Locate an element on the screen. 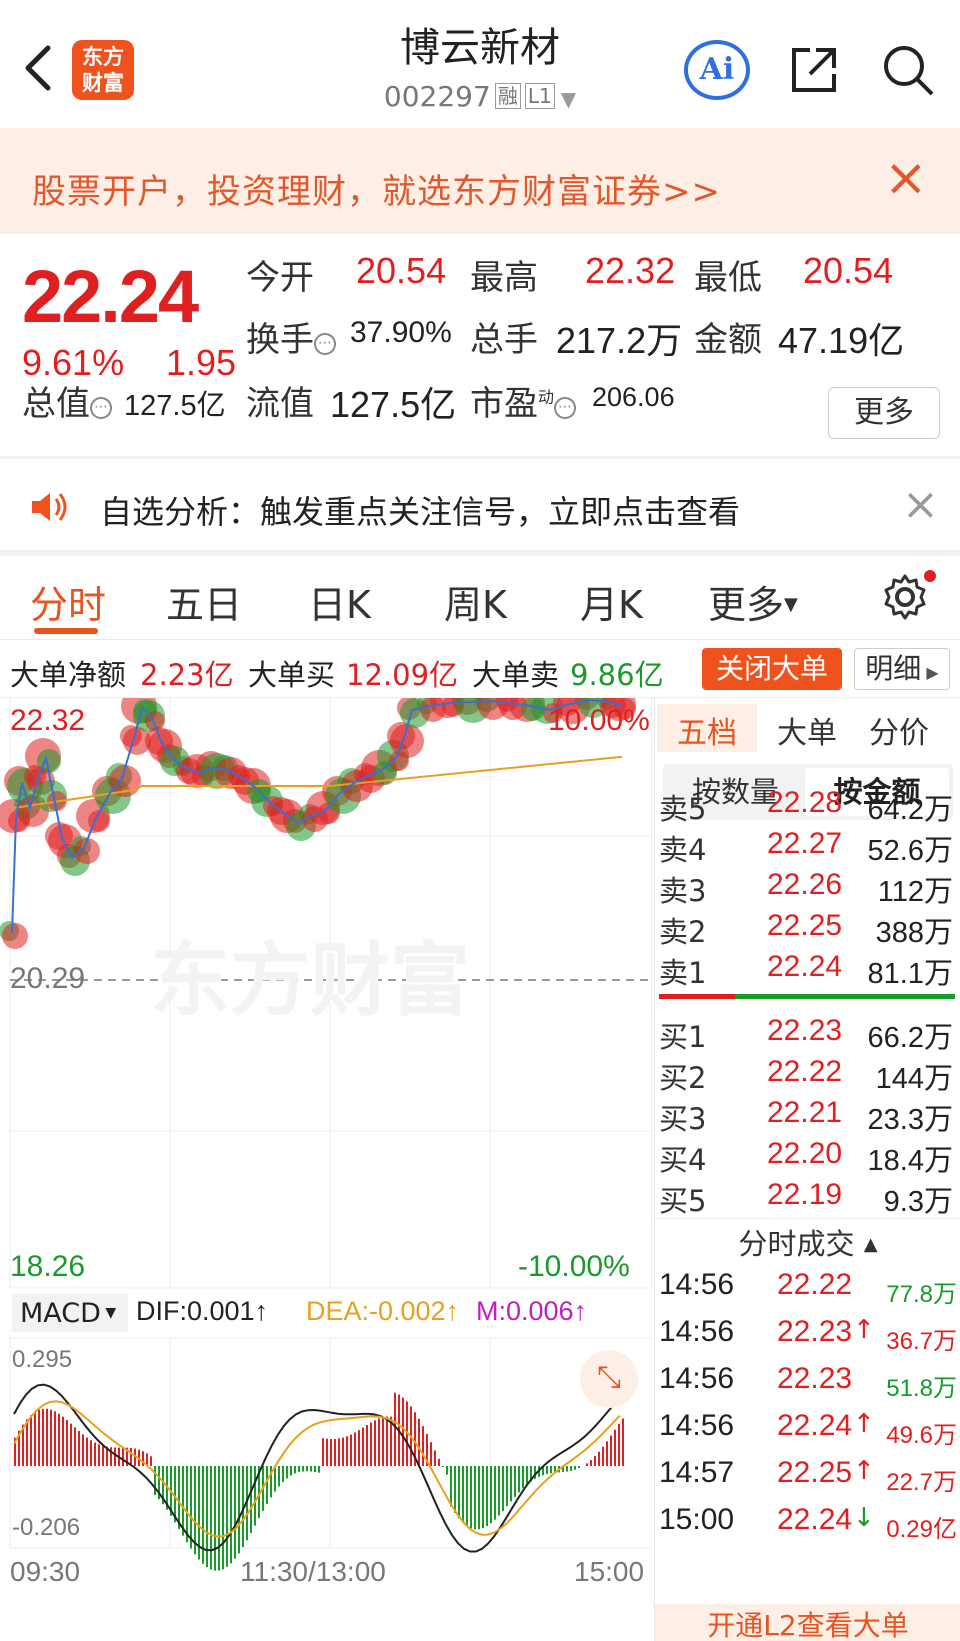  tab-five-levels: 五档 is located at coordinates (707, 730).